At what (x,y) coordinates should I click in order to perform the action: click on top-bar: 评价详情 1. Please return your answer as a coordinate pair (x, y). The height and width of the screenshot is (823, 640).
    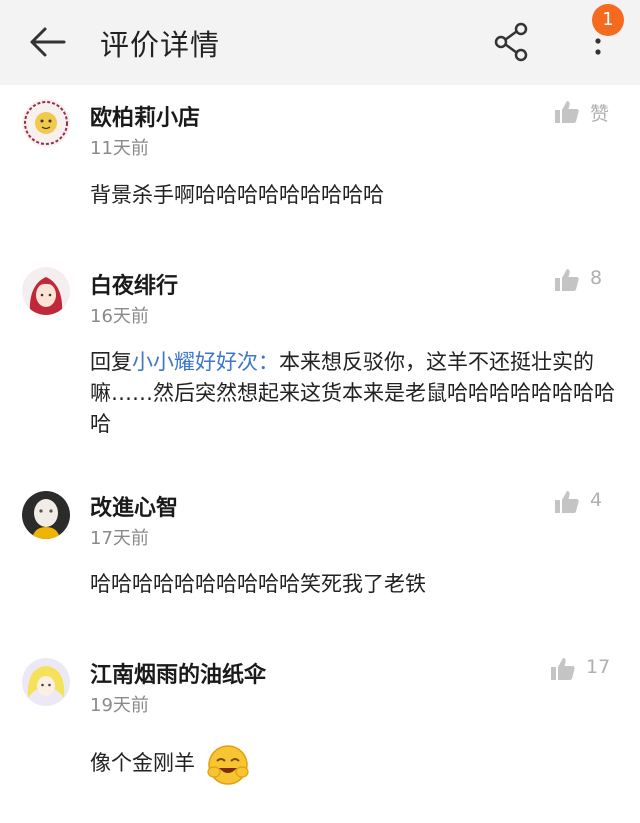
    Looking at the image, I should click on (320, 42).